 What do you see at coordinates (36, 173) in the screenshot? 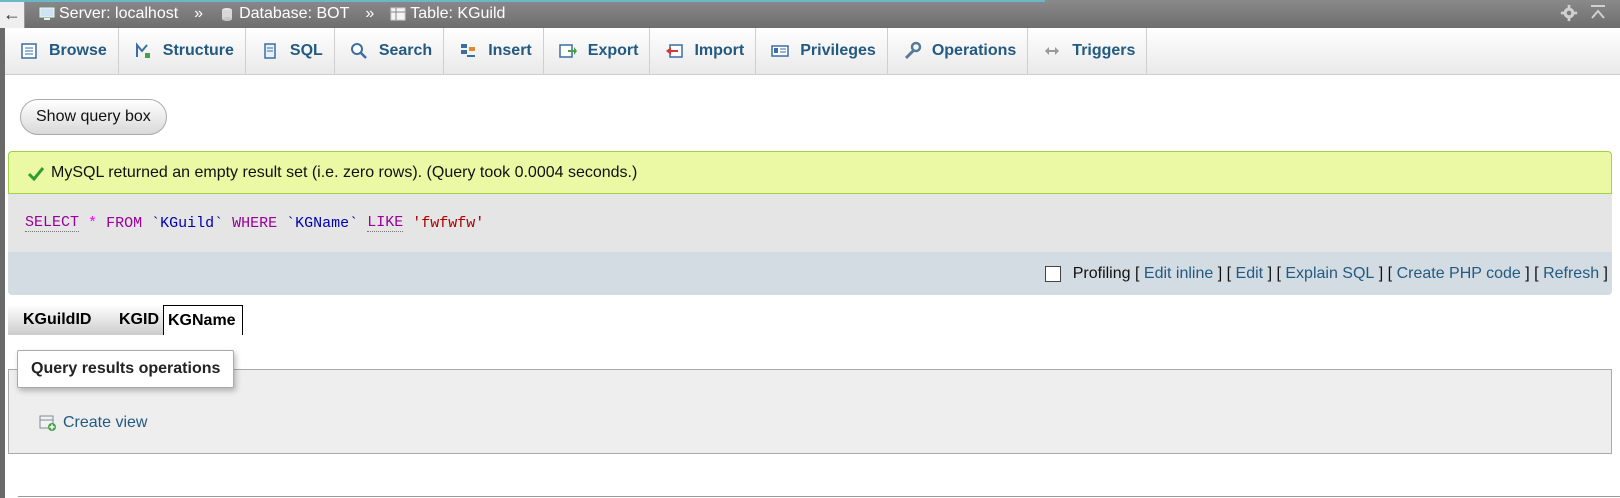
I see `check-icon` at bounding box center [36, 173].